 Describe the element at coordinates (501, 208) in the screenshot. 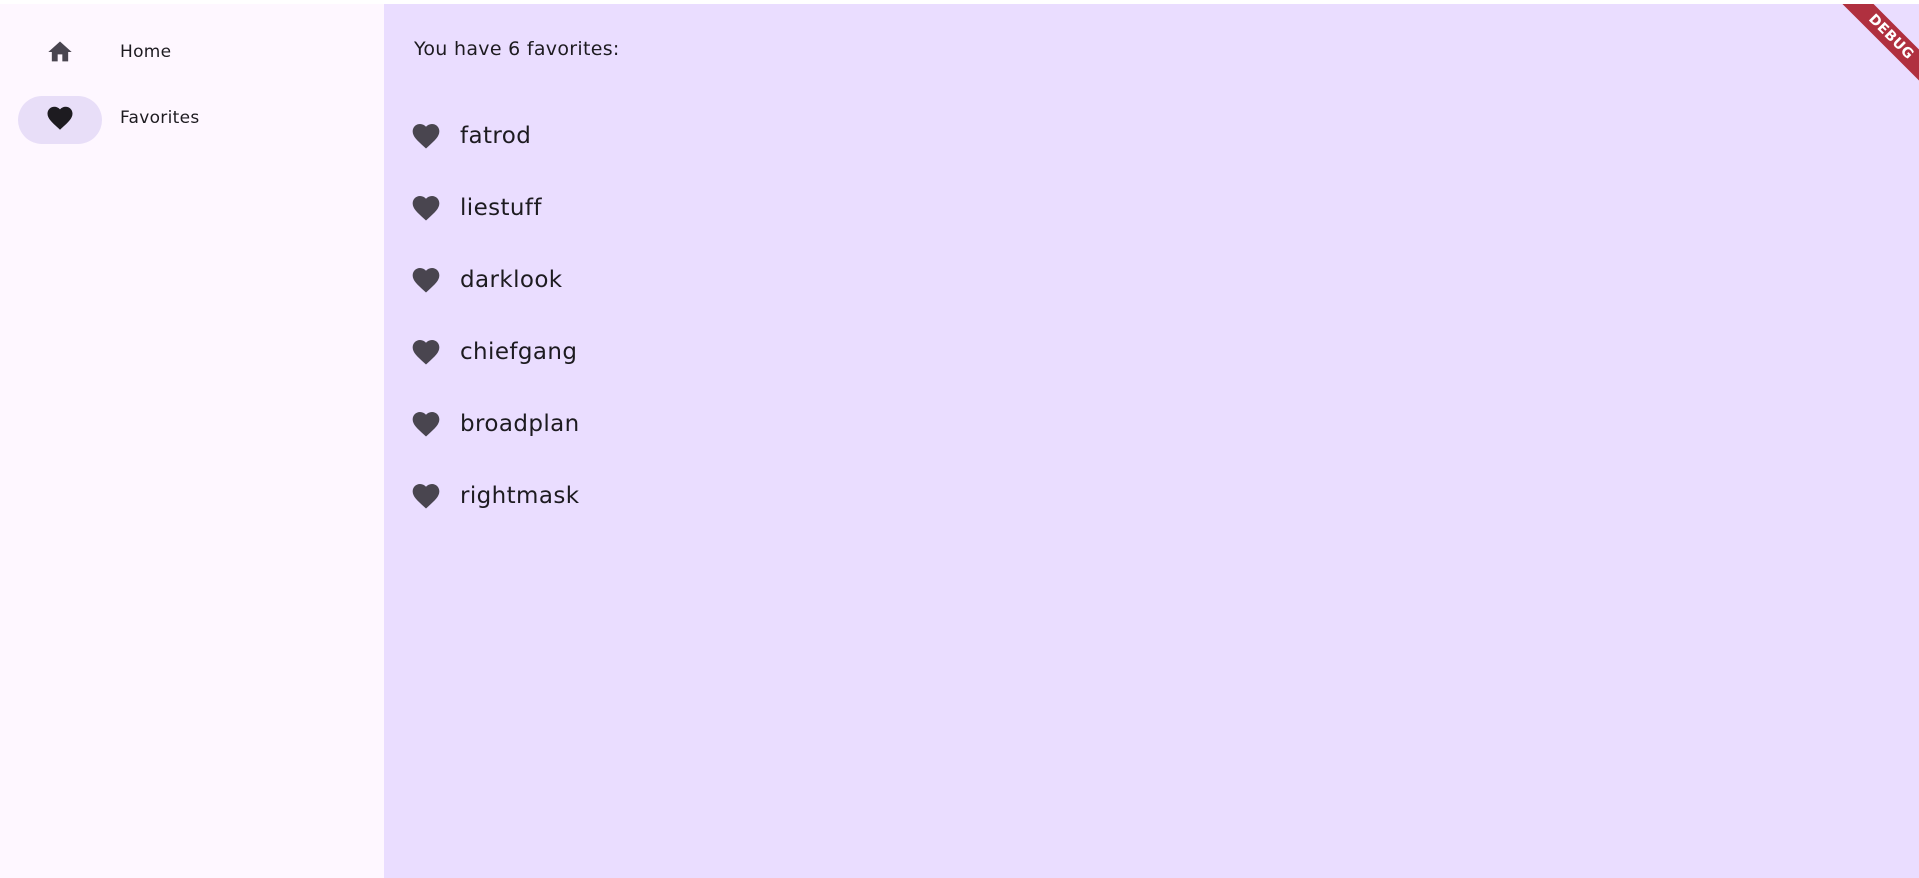

I see `list-item-label: liestuff` at that location.